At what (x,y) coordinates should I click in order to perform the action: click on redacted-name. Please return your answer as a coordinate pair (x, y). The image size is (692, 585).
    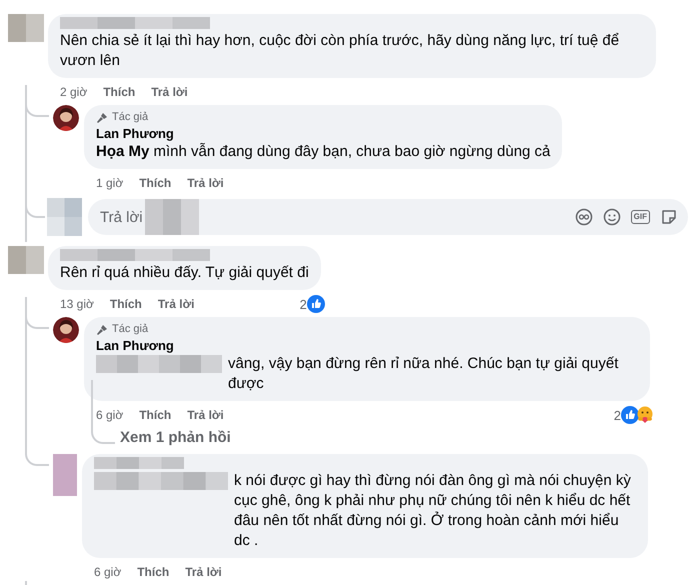
    Looking at the image, I should click on (171, 217).